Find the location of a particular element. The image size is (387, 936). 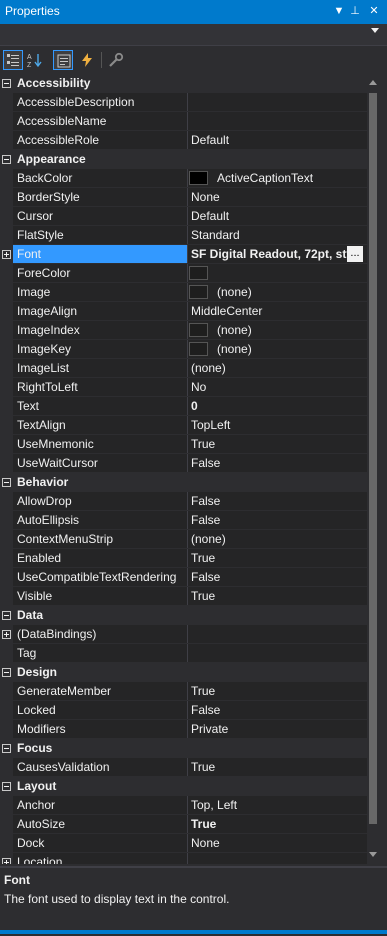

vertical-scrollbar is located at coordinates (377, 469).